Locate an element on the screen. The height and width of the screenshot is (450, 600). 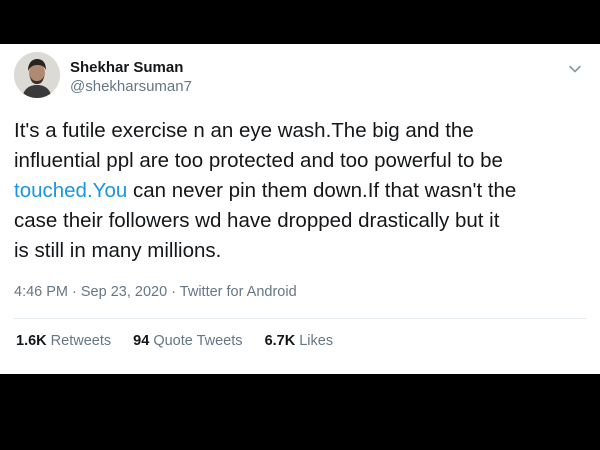
tweet-link: touched.You is located at coordinates (70, 190).